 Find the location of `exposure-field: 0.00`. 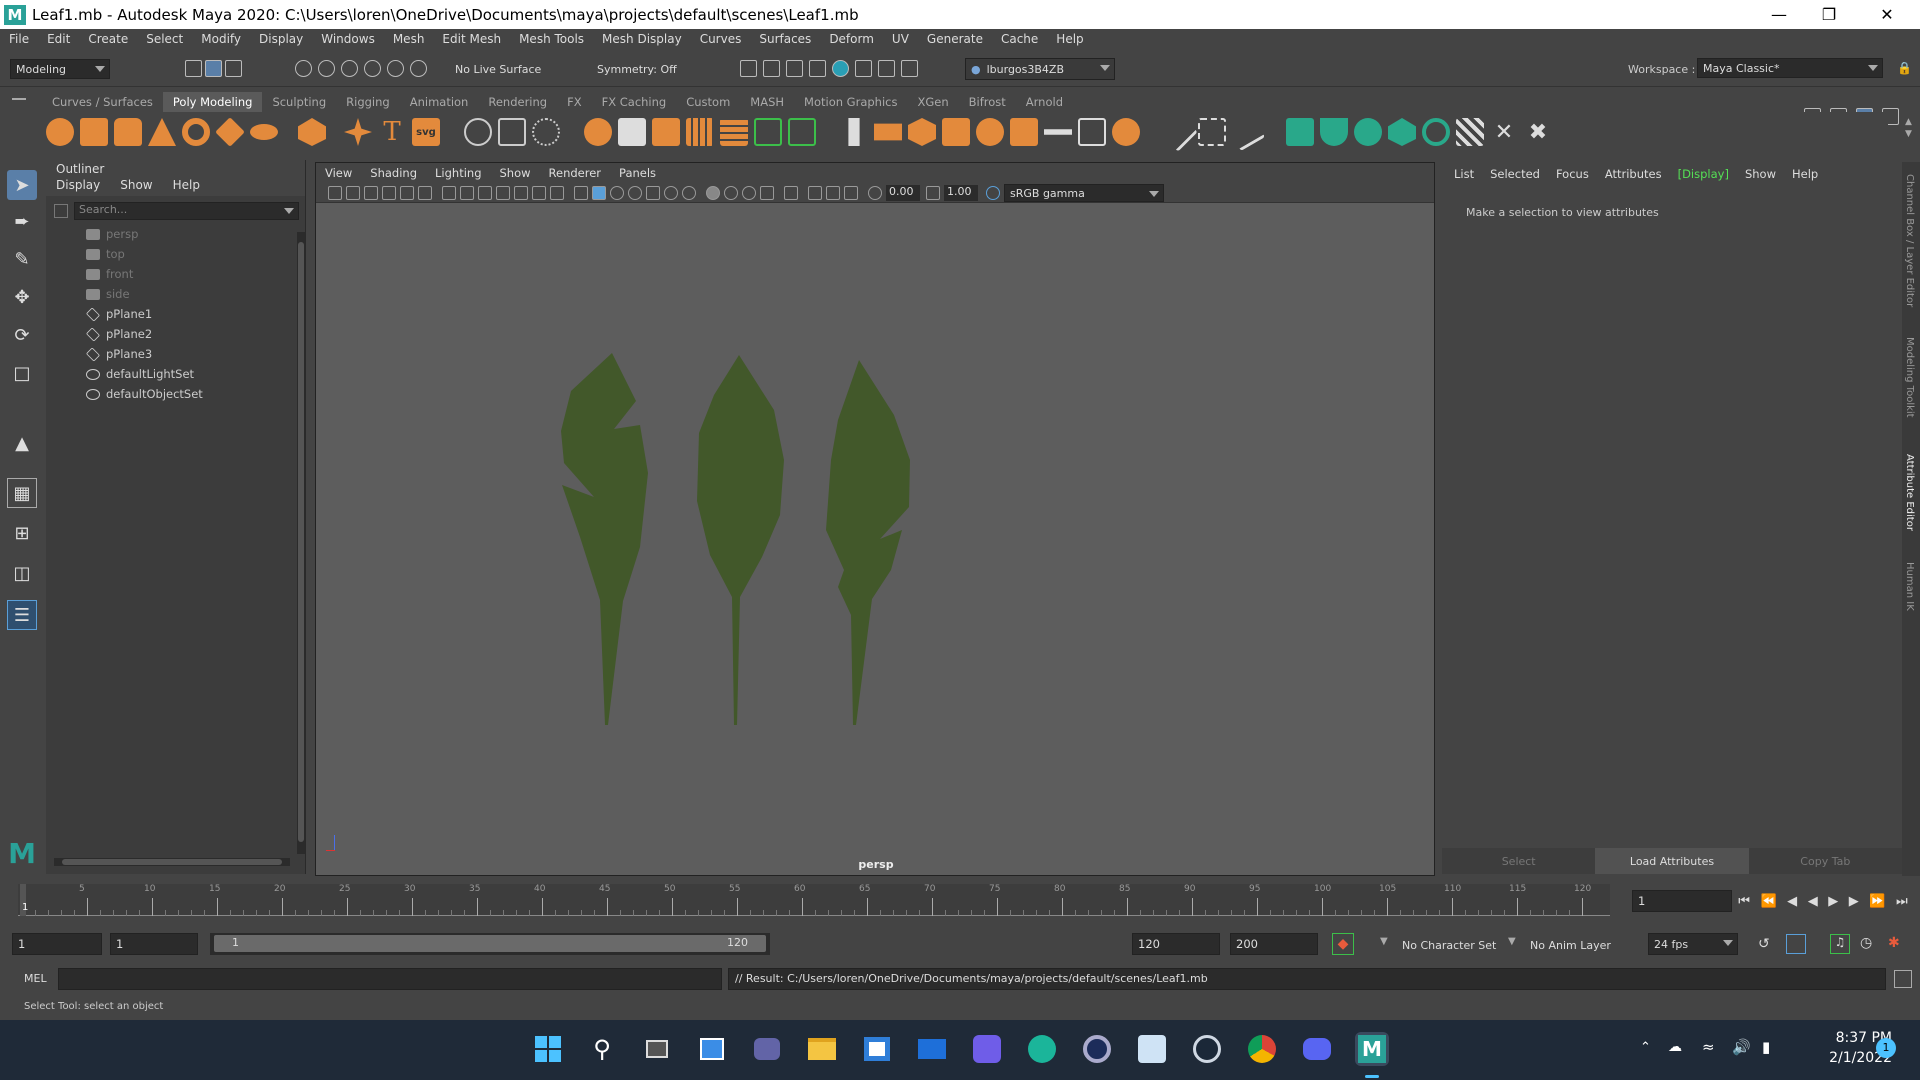

exposure-field: 0.00 is located at coordinates (903, 193).